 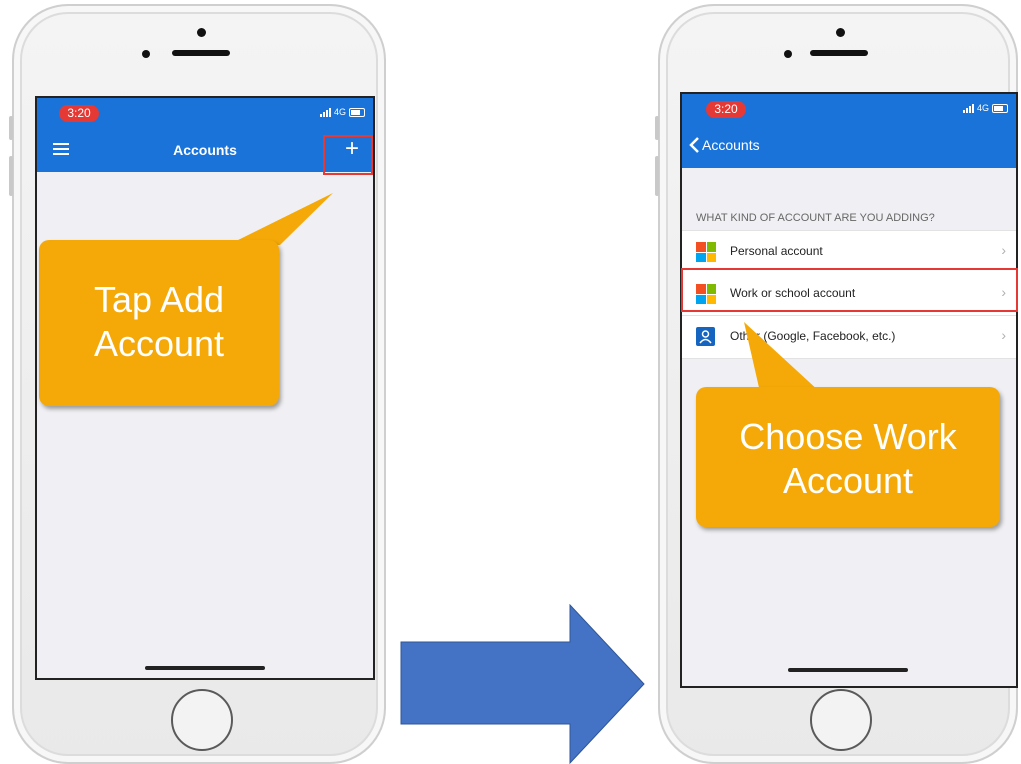 What do you see at coordinates (848, 480) in the screenshot?
I see `callout-line-2: Account` at bounding box center [848, 480].